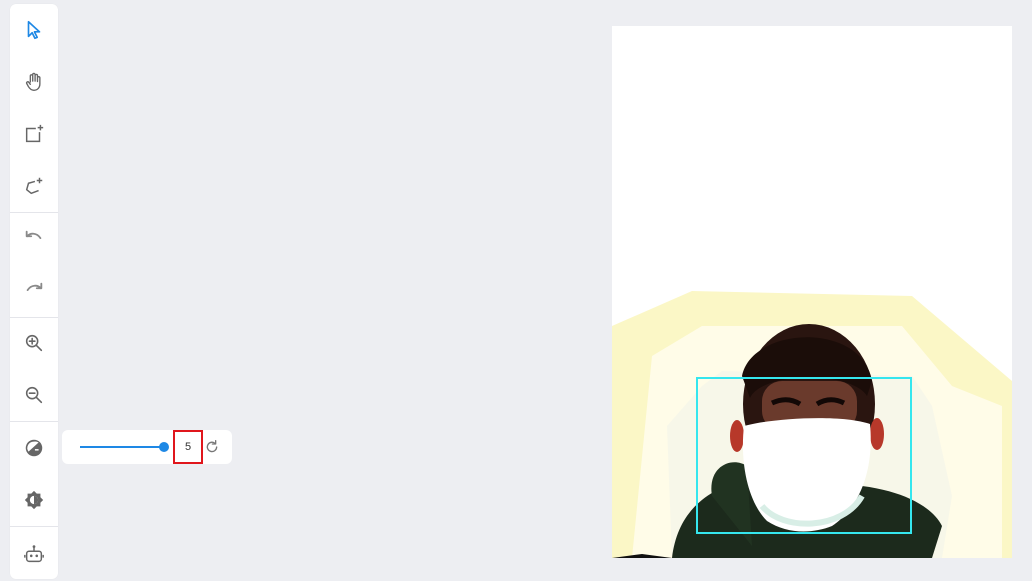  I want to click on add-rectangle-icon, so click(34, 133).